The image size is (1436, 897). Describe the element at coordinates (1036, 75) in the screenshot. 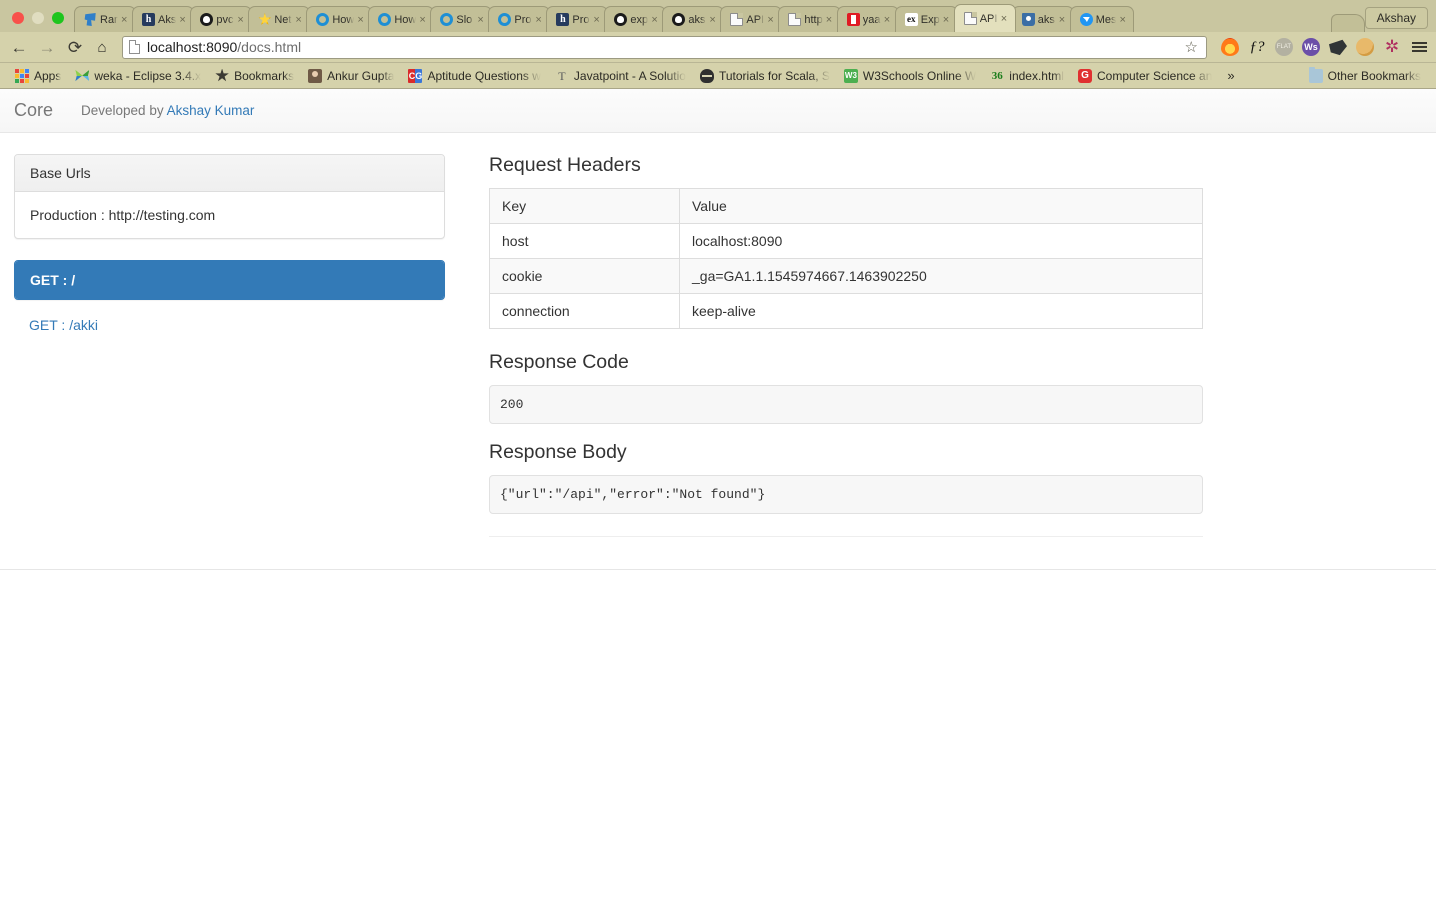

I see `bookmark-label: index.html` at that location.